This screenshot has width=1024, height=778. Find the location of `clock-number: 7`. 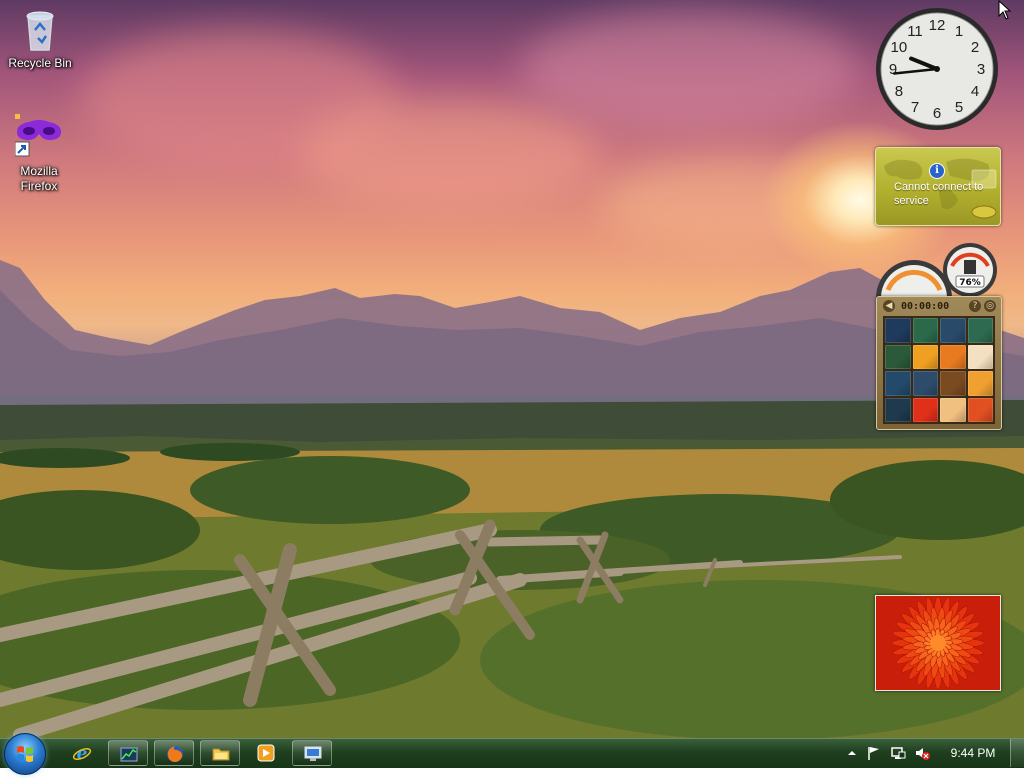

clock-number: 7 is located at coordinates (915, 107).